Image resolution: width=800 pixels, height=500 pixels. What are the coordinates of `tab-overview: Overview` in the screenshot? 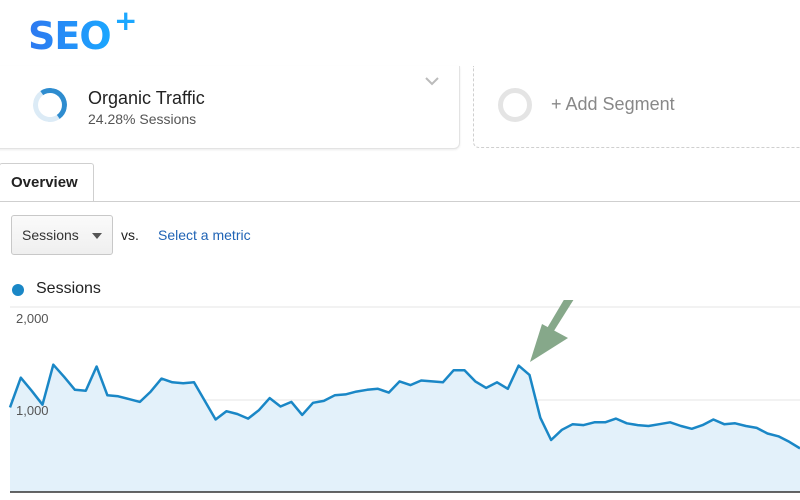 It's located at (47, 182).